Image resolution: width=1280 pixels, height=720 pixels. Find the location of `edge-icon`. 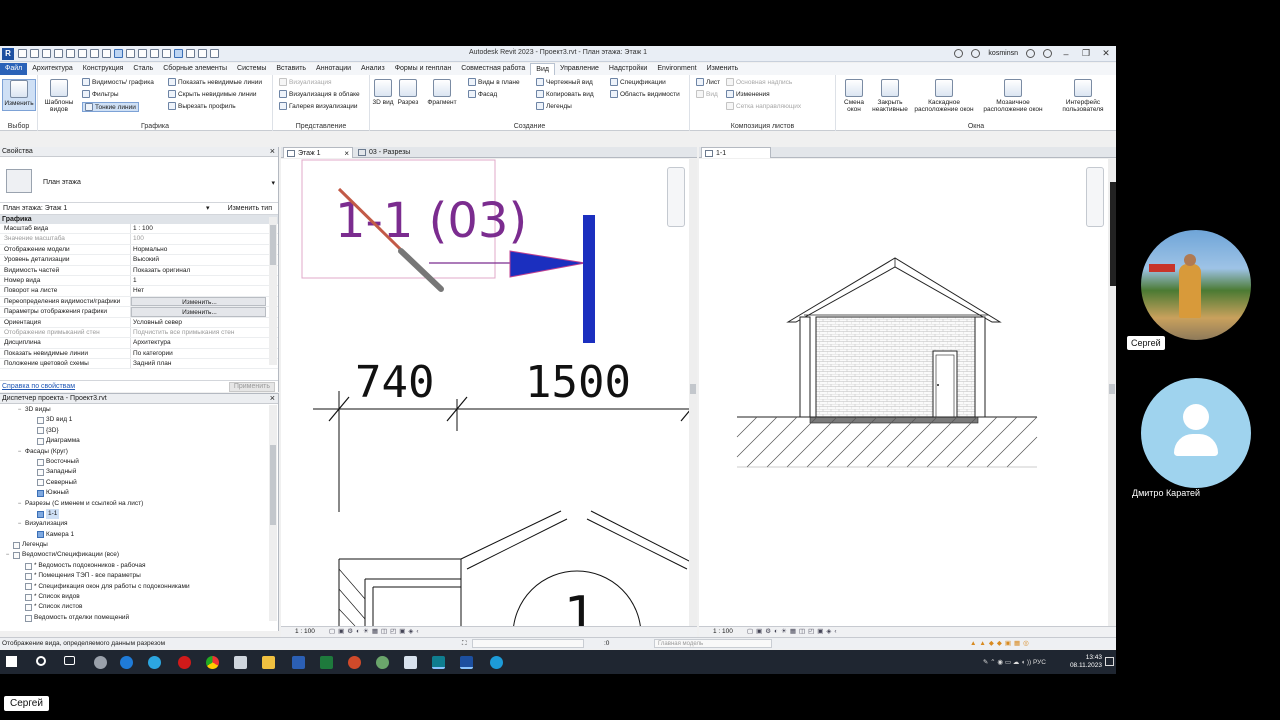

edge-icon is located at coordinates (154, 662).